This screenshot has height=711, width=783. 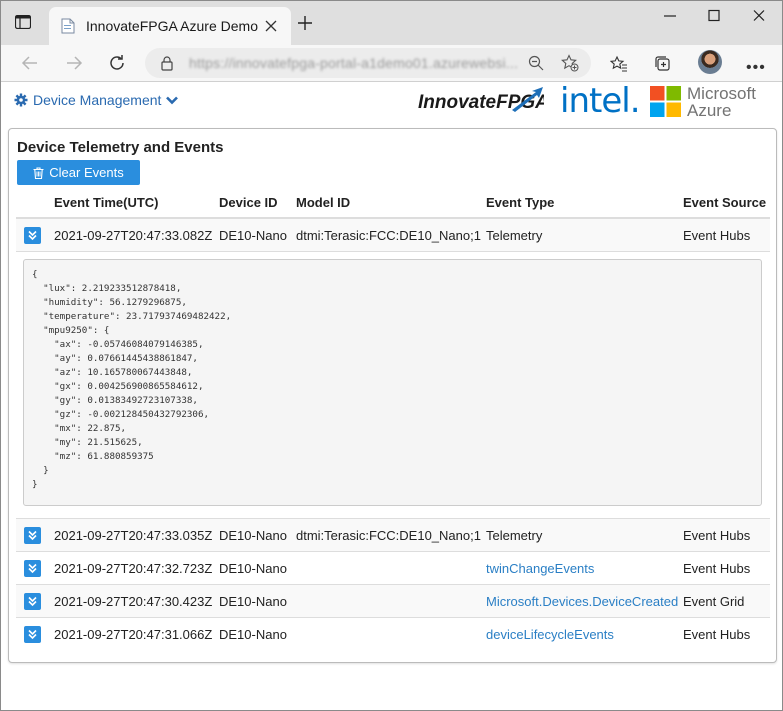 What do you see at coordinates (619, 64) in the screenshot?
I see `favorites-icon` at bounding box center [619, 64].